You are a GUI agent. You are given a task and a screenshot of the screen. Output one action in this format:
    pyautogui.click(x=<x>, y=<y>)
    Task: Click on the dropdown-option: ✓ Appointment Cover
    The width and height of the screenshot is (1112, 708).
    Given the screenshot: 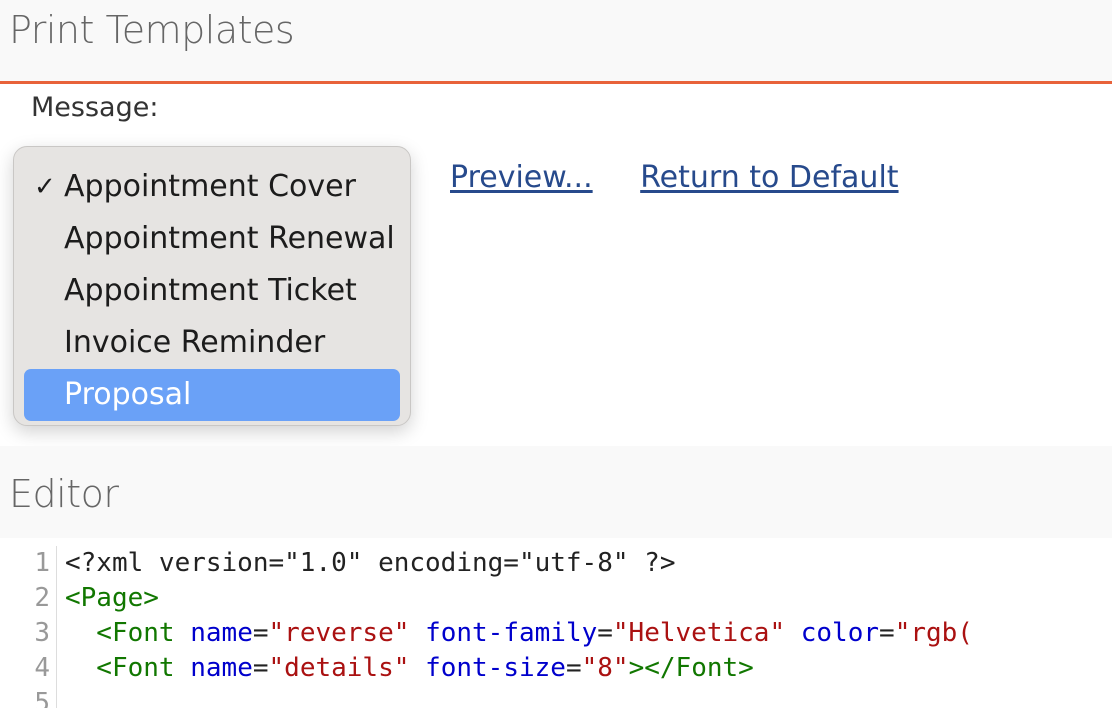 What is the action you would take?
    pyautogui.click(x=212, y=187)
    